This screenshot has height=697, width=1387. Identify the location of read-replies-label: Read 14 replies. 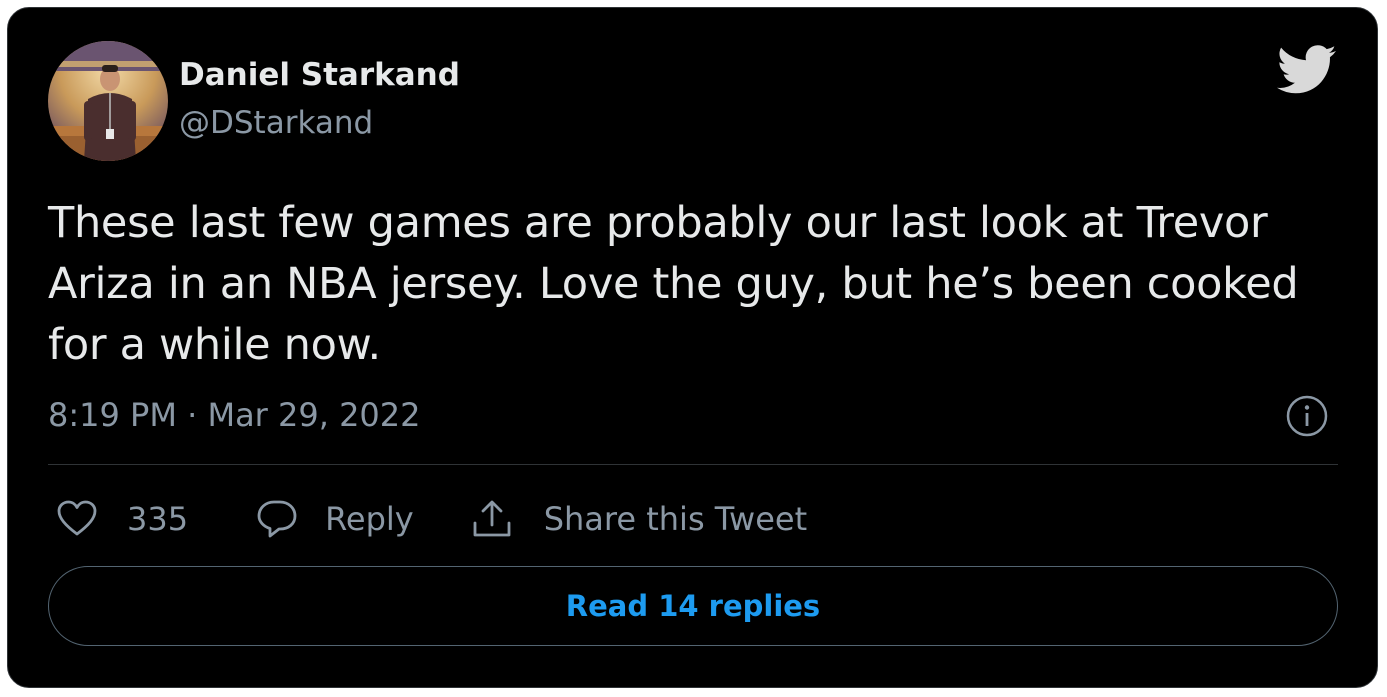
(693, 606).